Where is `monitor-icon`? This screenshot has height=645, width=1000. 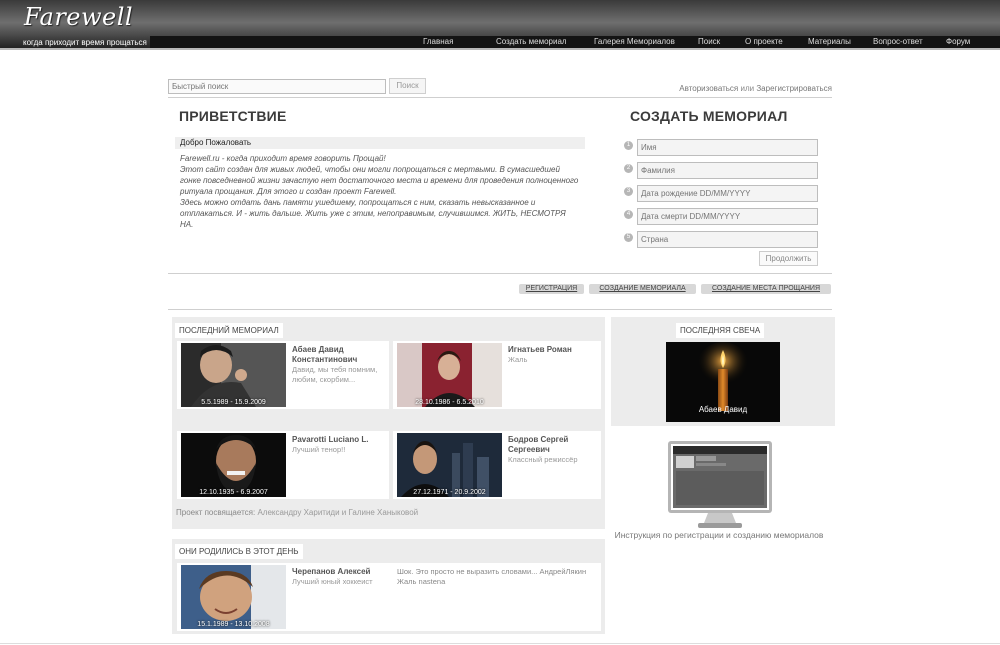
monitor-icon is located at coordinates (720, 485).